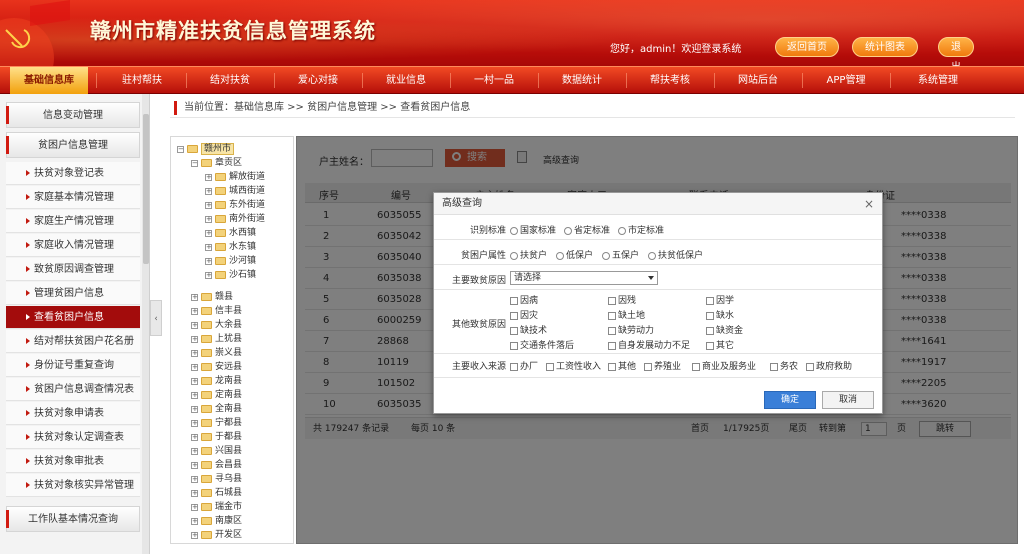  I want to click on nav-one-village: 一村一品, so click(494, 80).